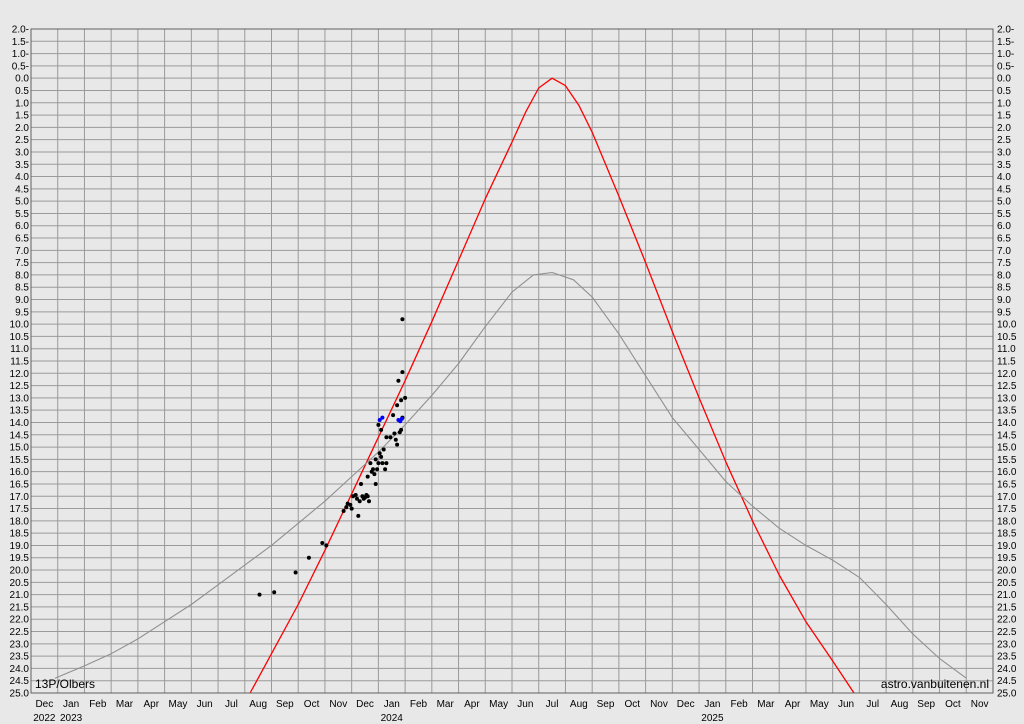 Image resolution: width=1024 pixels, height=724 pixels. Describe the element at coordinates (1007, 595) in the screenshot. I see `y-tick-label-right: 21.0` at that location.